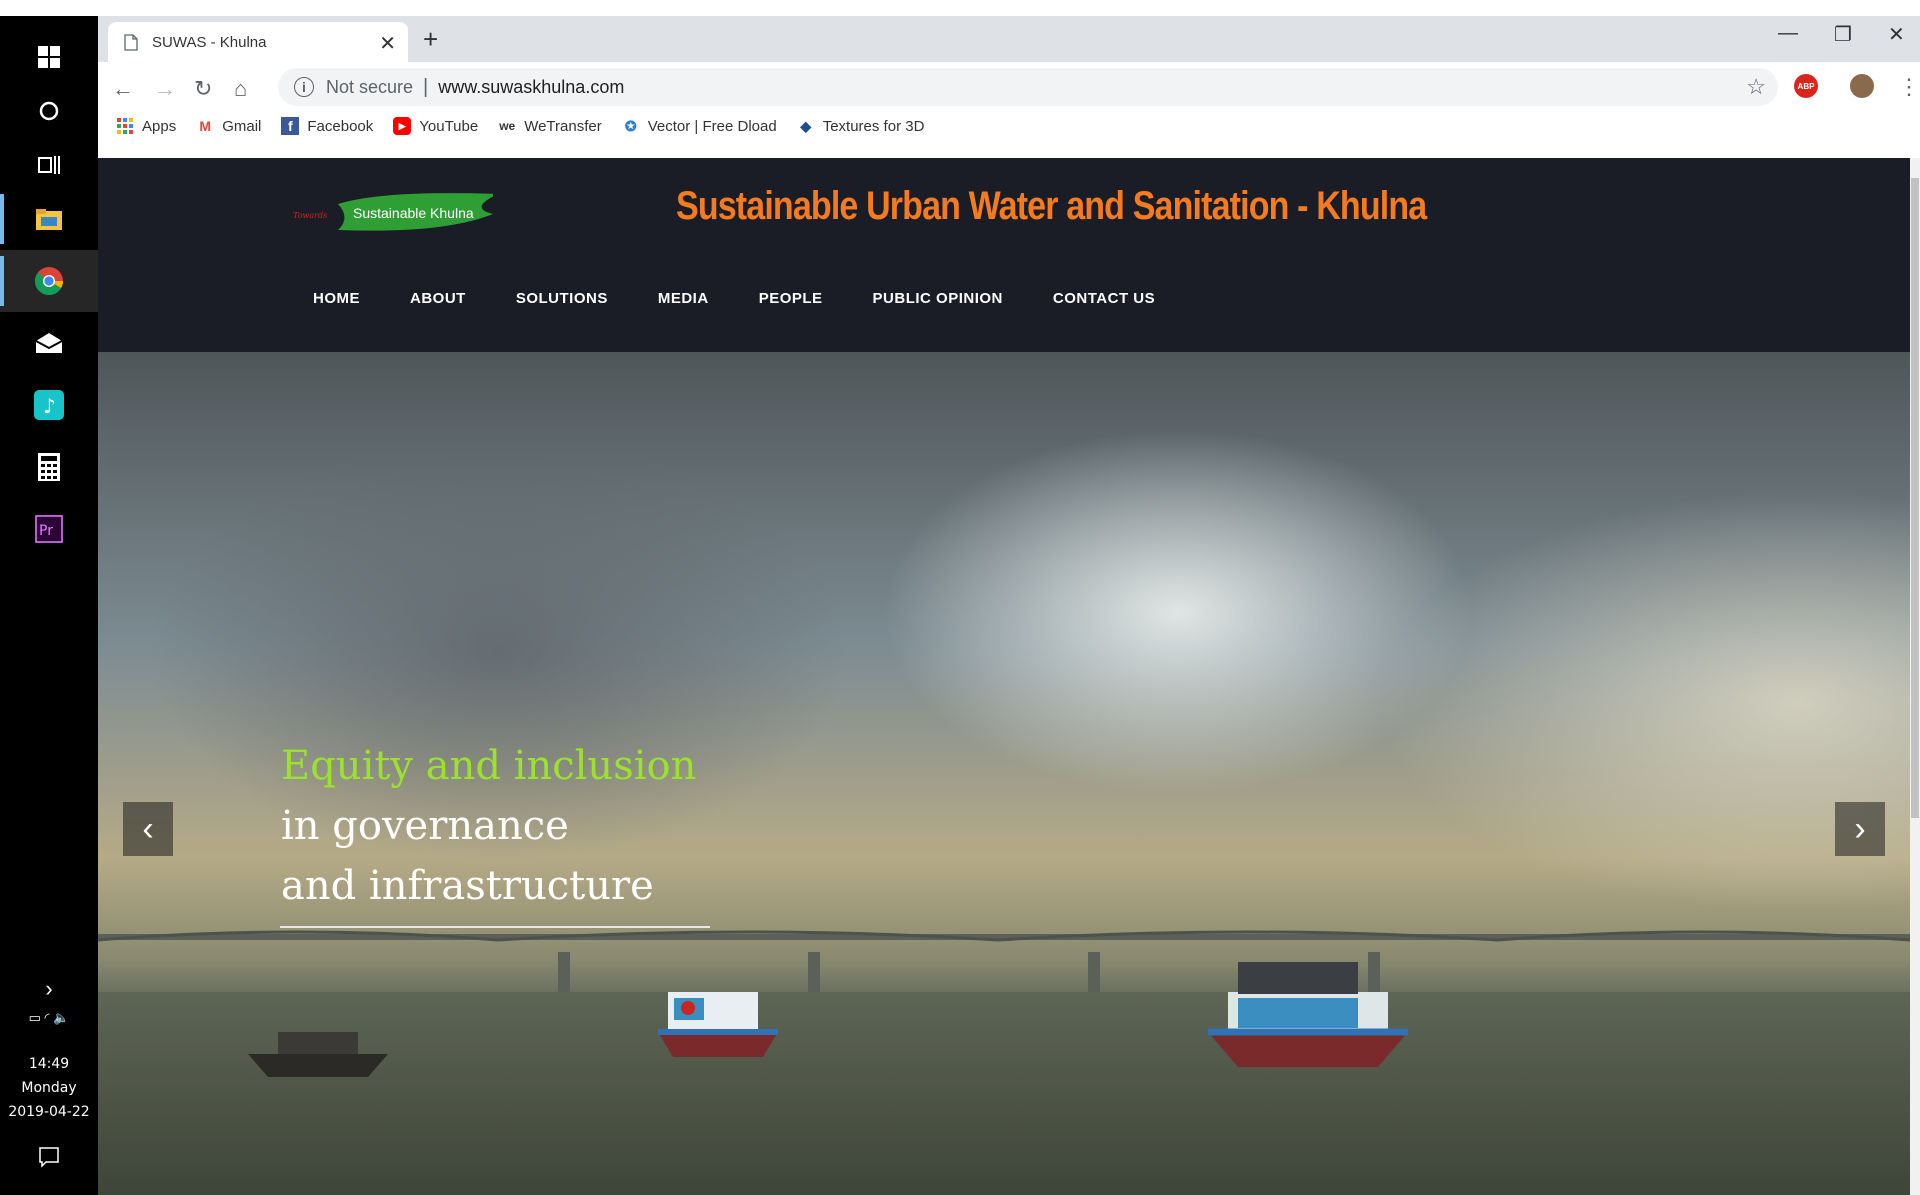 Image resolution: width=1920 pixels, height=1195 pixels. I want to click on bookmark-star-icon: ☆, so click(1756, 87).